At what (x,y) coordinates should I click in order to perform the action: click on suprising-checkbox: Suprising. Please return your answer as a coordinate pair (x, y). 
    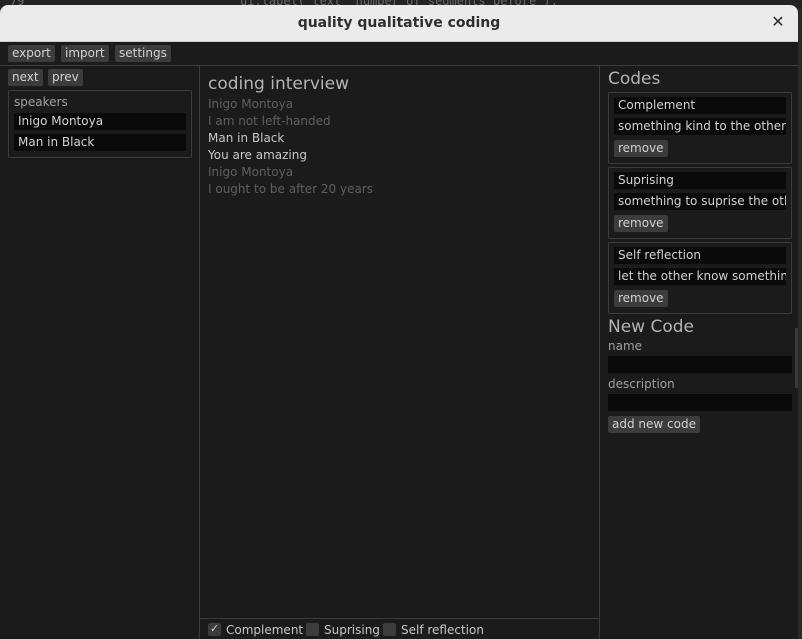
    Looking at the image, I should click on (343, 630).